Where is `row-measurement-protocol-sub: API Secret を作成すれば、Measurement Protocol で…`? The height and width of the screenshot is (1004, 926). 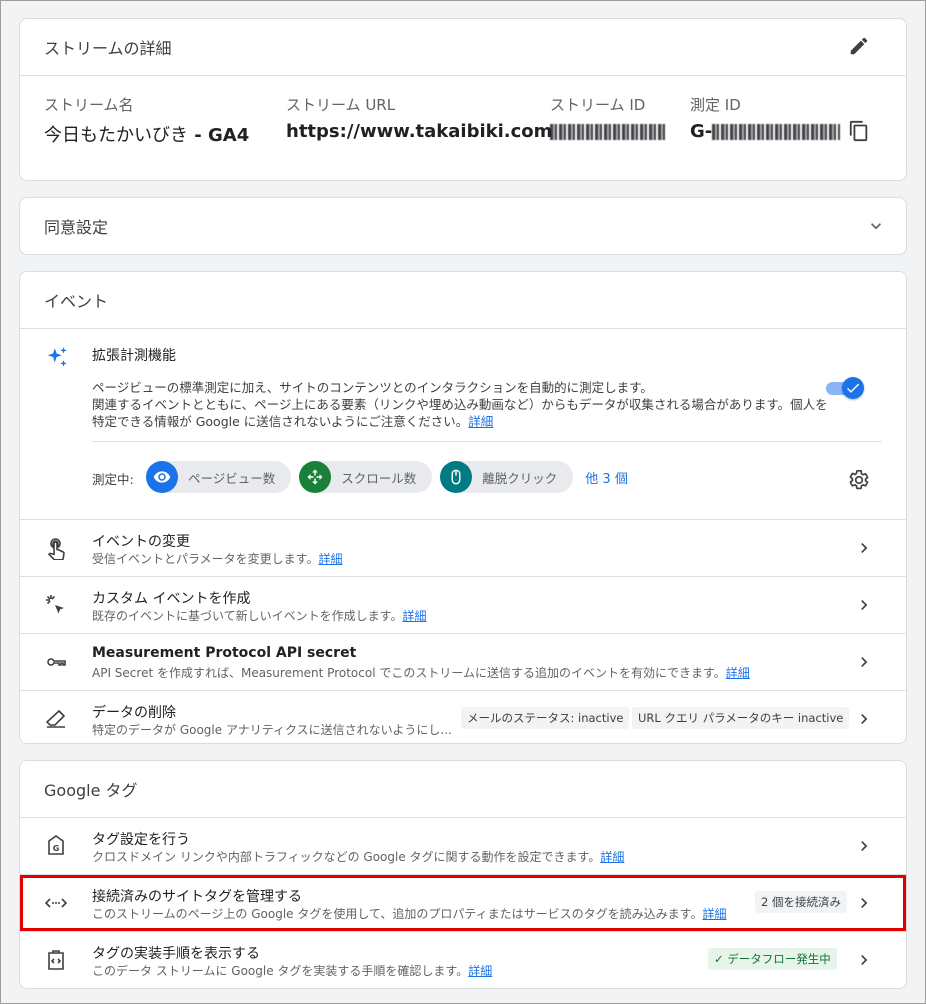 row-measurement-protocol-sub: API Secret を作成すれば、Measurement Protocol で… is located at coordinates (409, 673).